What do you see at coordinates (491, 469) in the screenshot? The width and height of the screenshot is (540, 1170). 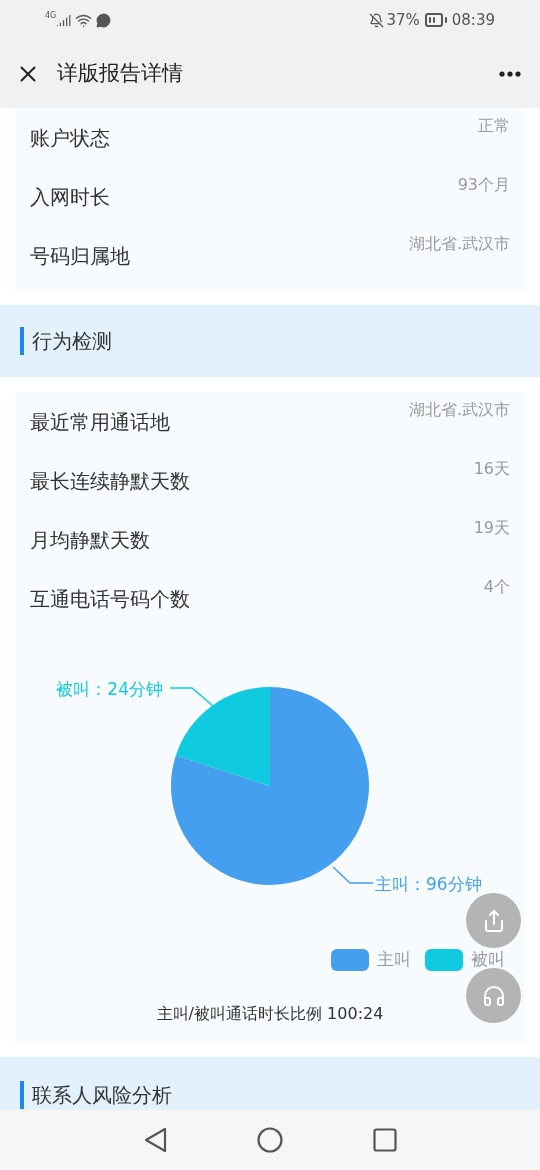 I see `row-value: 16天` at bounding box center [491, 469].